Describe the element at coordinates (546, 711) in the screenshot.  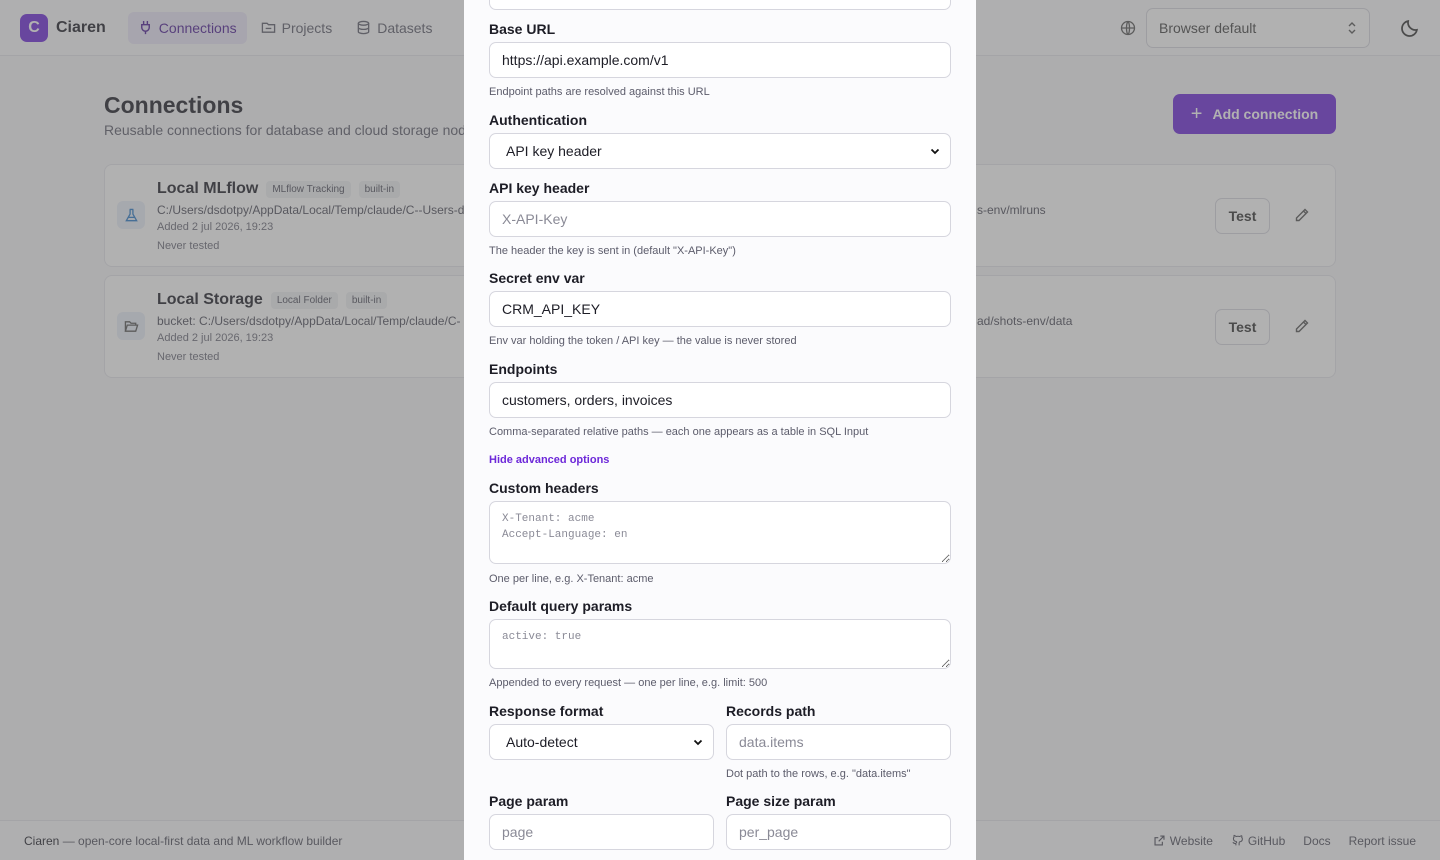
I see `response-format-label: Response format` at that location.